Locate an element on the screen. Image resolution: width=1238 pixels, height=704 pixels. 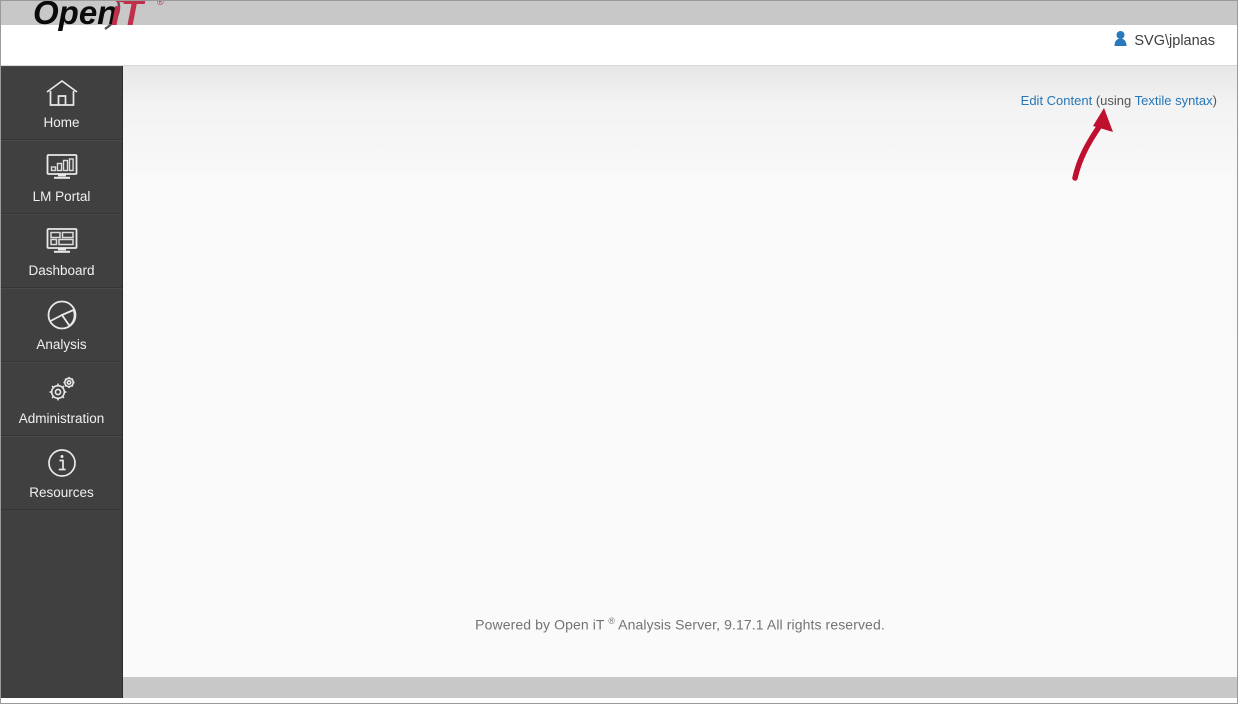
info-circle-icon is located at coordinates (62, 463).